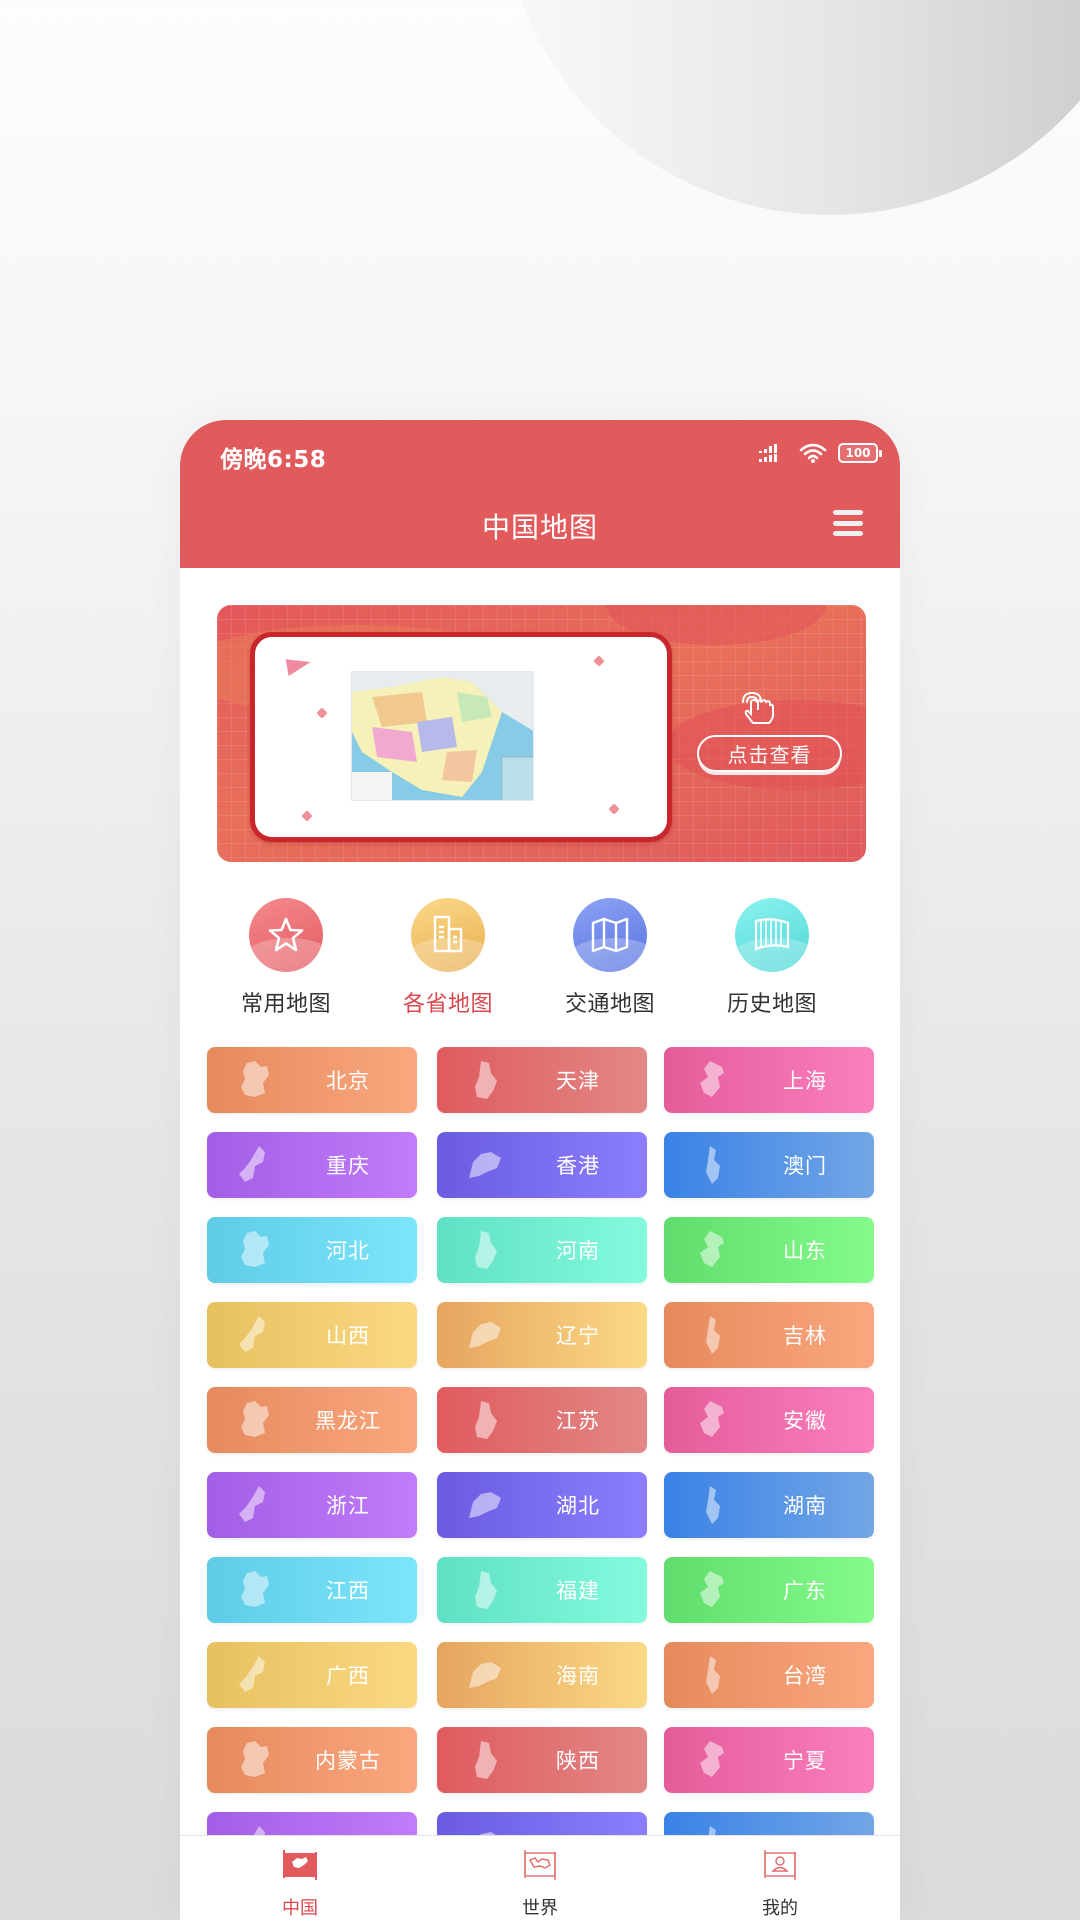 The height and width of the screenshot is (1920, 1080). Describe the element at coordinates (312, 1080) in the screenshot. I see `province-tile: 北京` at that location.